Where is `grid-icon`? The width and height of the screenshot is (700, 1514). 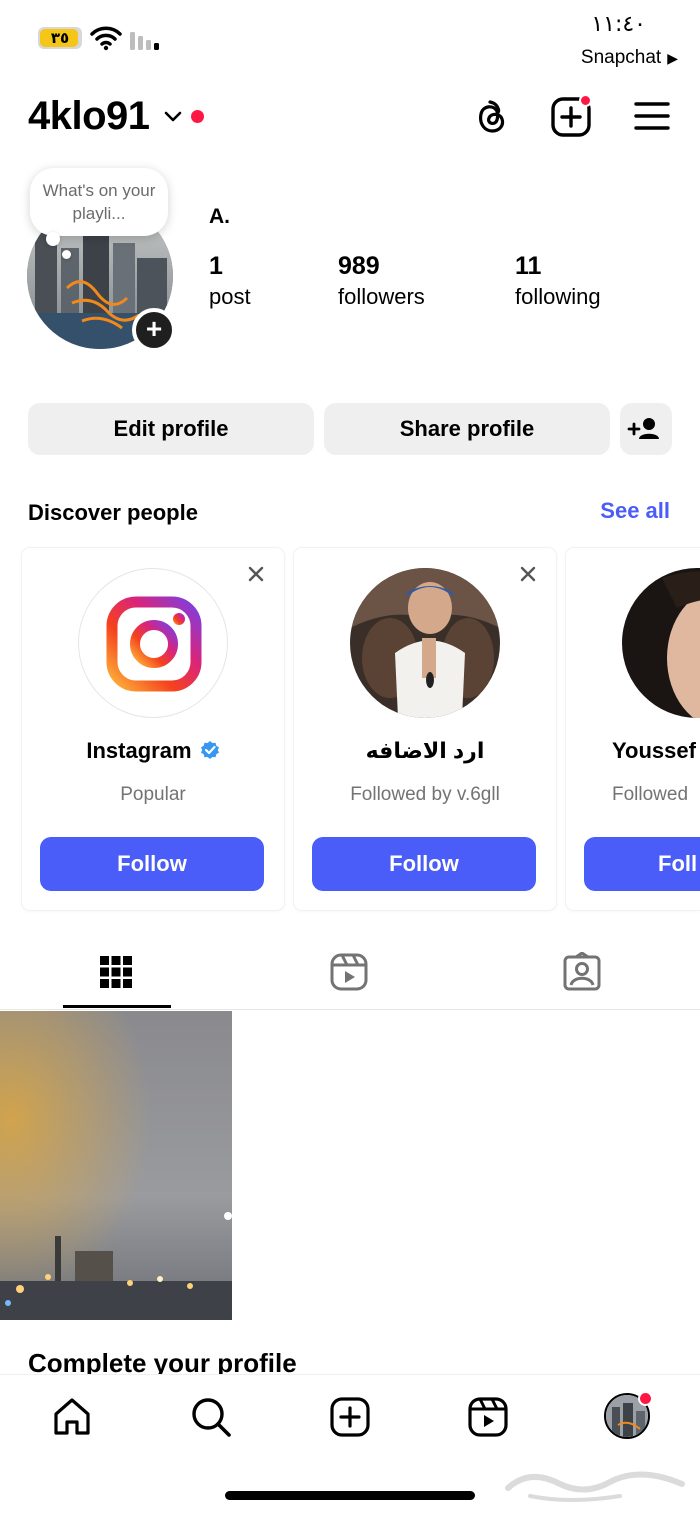 grid-icon is located at coordinates (116, 972).